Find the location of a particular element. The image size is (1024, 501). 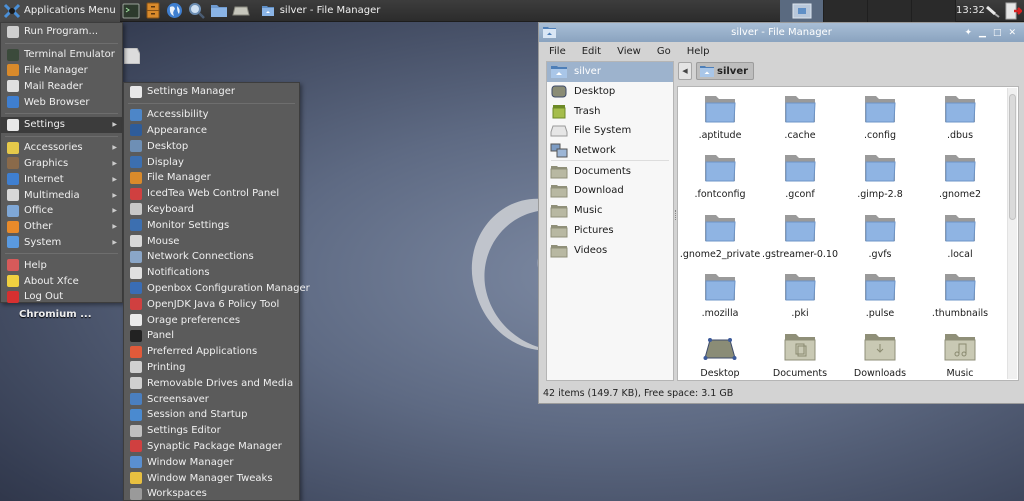

settings-item-mouse: Mouse is located at coordinates (211, 241).